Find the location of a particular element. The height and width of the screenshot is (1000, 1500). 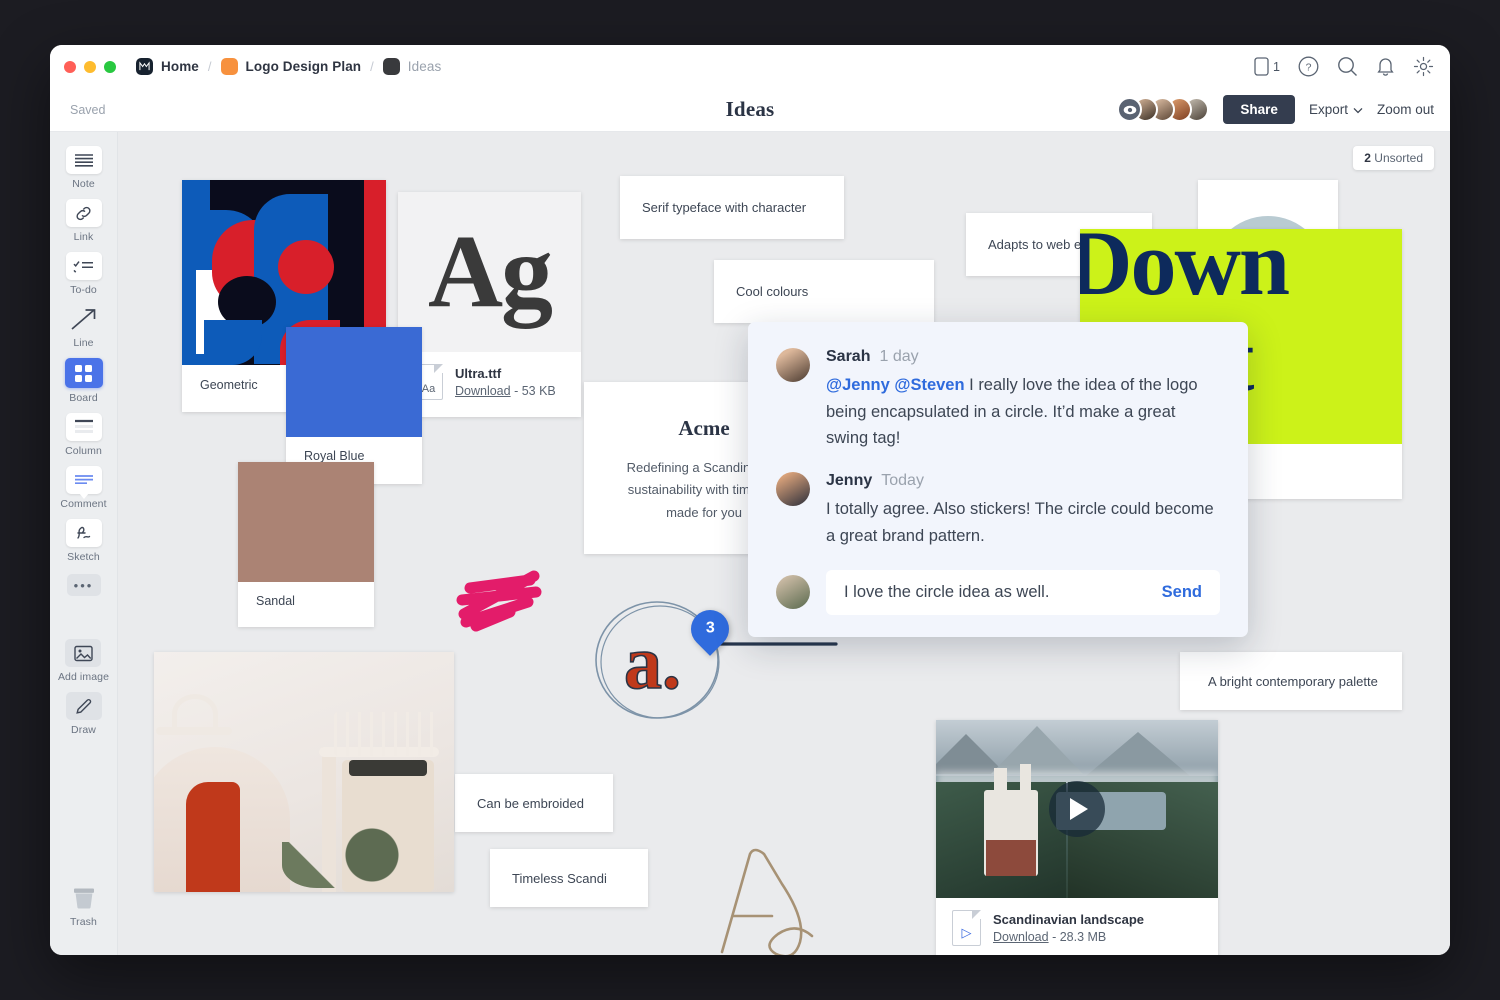

comment-mentions: @Jenny @Steven is located at coordinates (895, 385).